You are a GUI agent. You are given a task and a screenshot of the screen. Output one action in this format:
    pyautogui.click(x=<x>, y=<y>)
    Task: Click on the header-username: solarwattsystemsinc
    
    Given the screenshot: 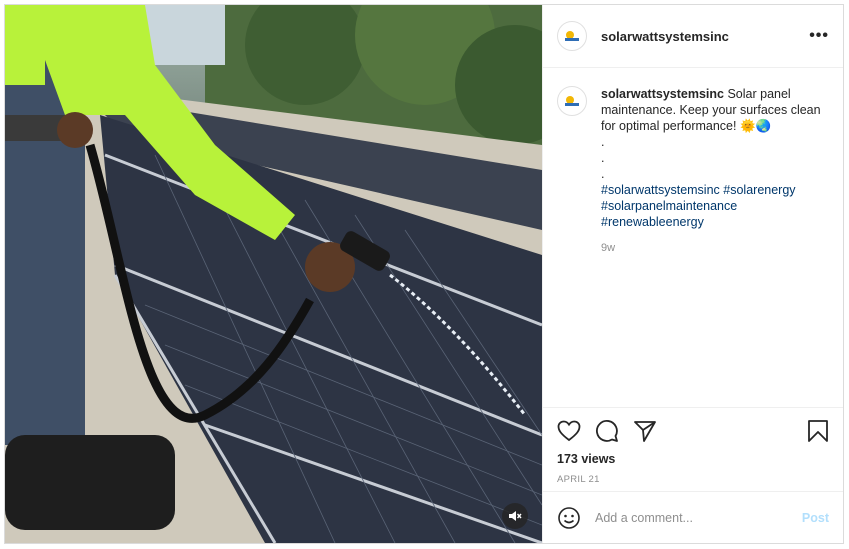 What is the action you would take?
    pyautogui.click(x=665, y=36)
    